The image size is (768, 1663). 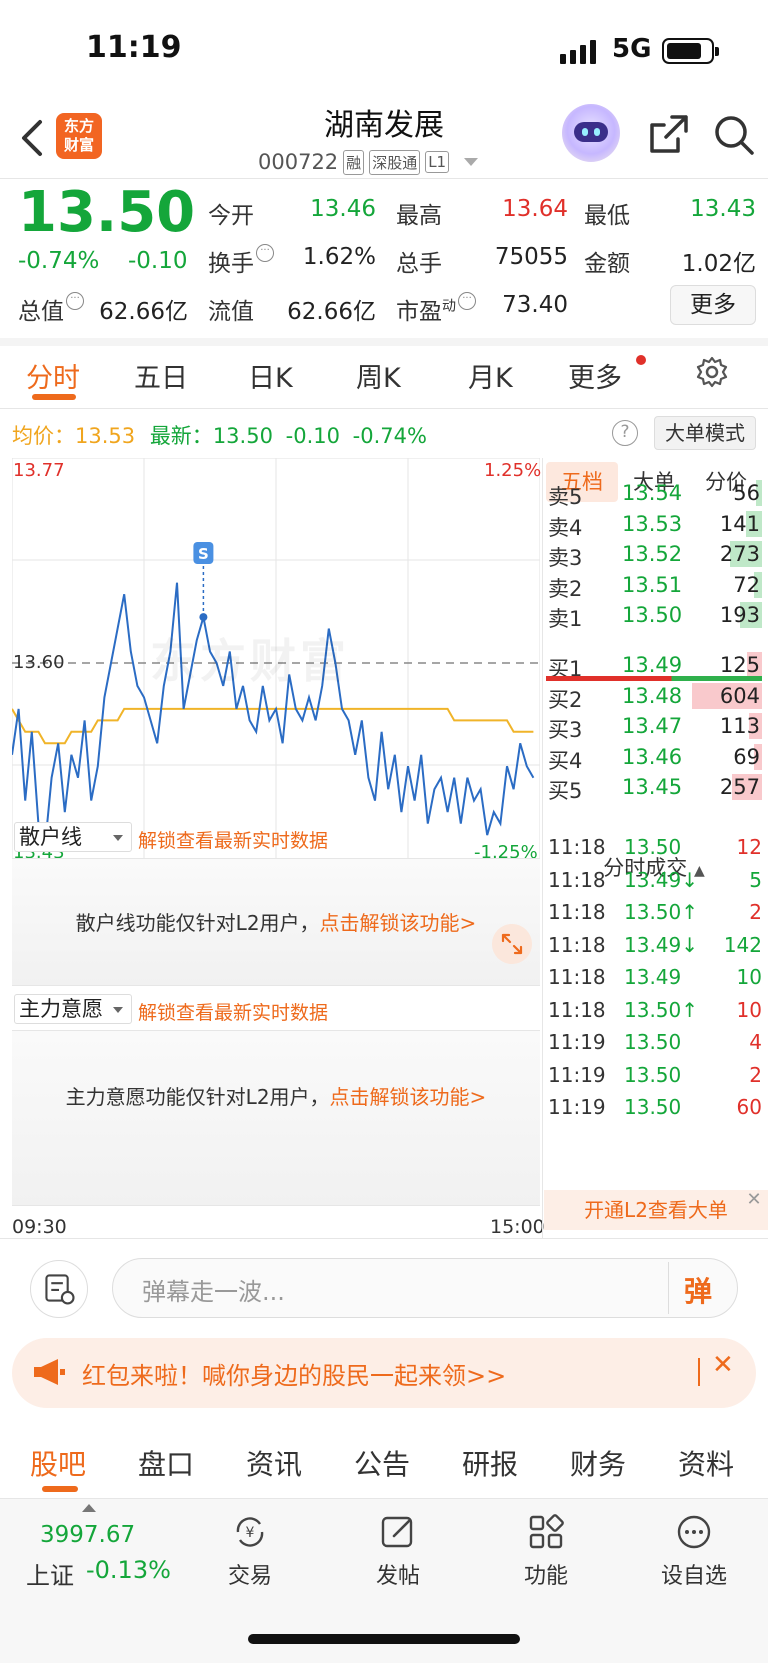 I want to click on index-name: 上证, so click(x=50, y=1573).